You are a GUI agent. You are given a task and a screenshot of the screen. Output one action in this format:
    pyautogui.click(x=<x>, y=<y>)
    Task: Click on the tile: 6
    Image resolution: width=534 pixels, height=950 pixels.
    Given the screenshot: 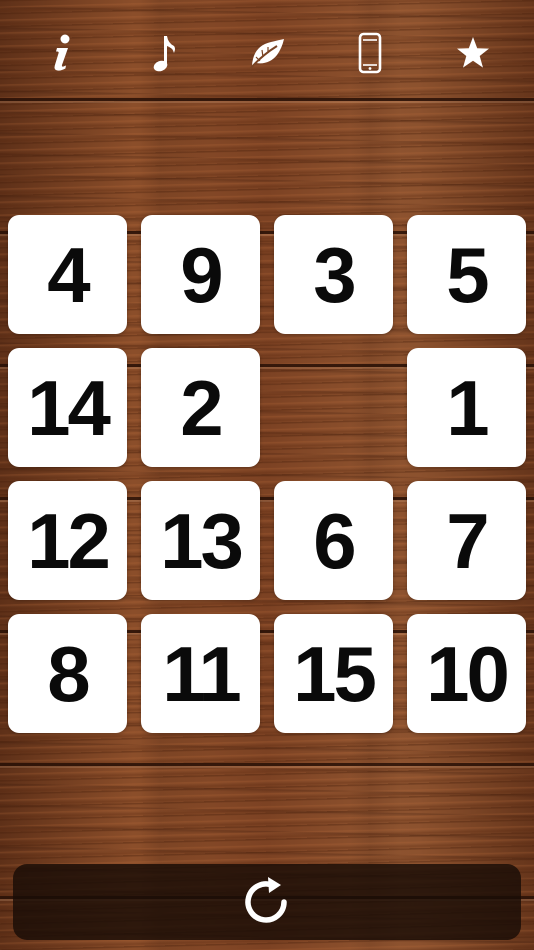 What is the action you would take?
    pyautogui.click(x=333, y=540)
    